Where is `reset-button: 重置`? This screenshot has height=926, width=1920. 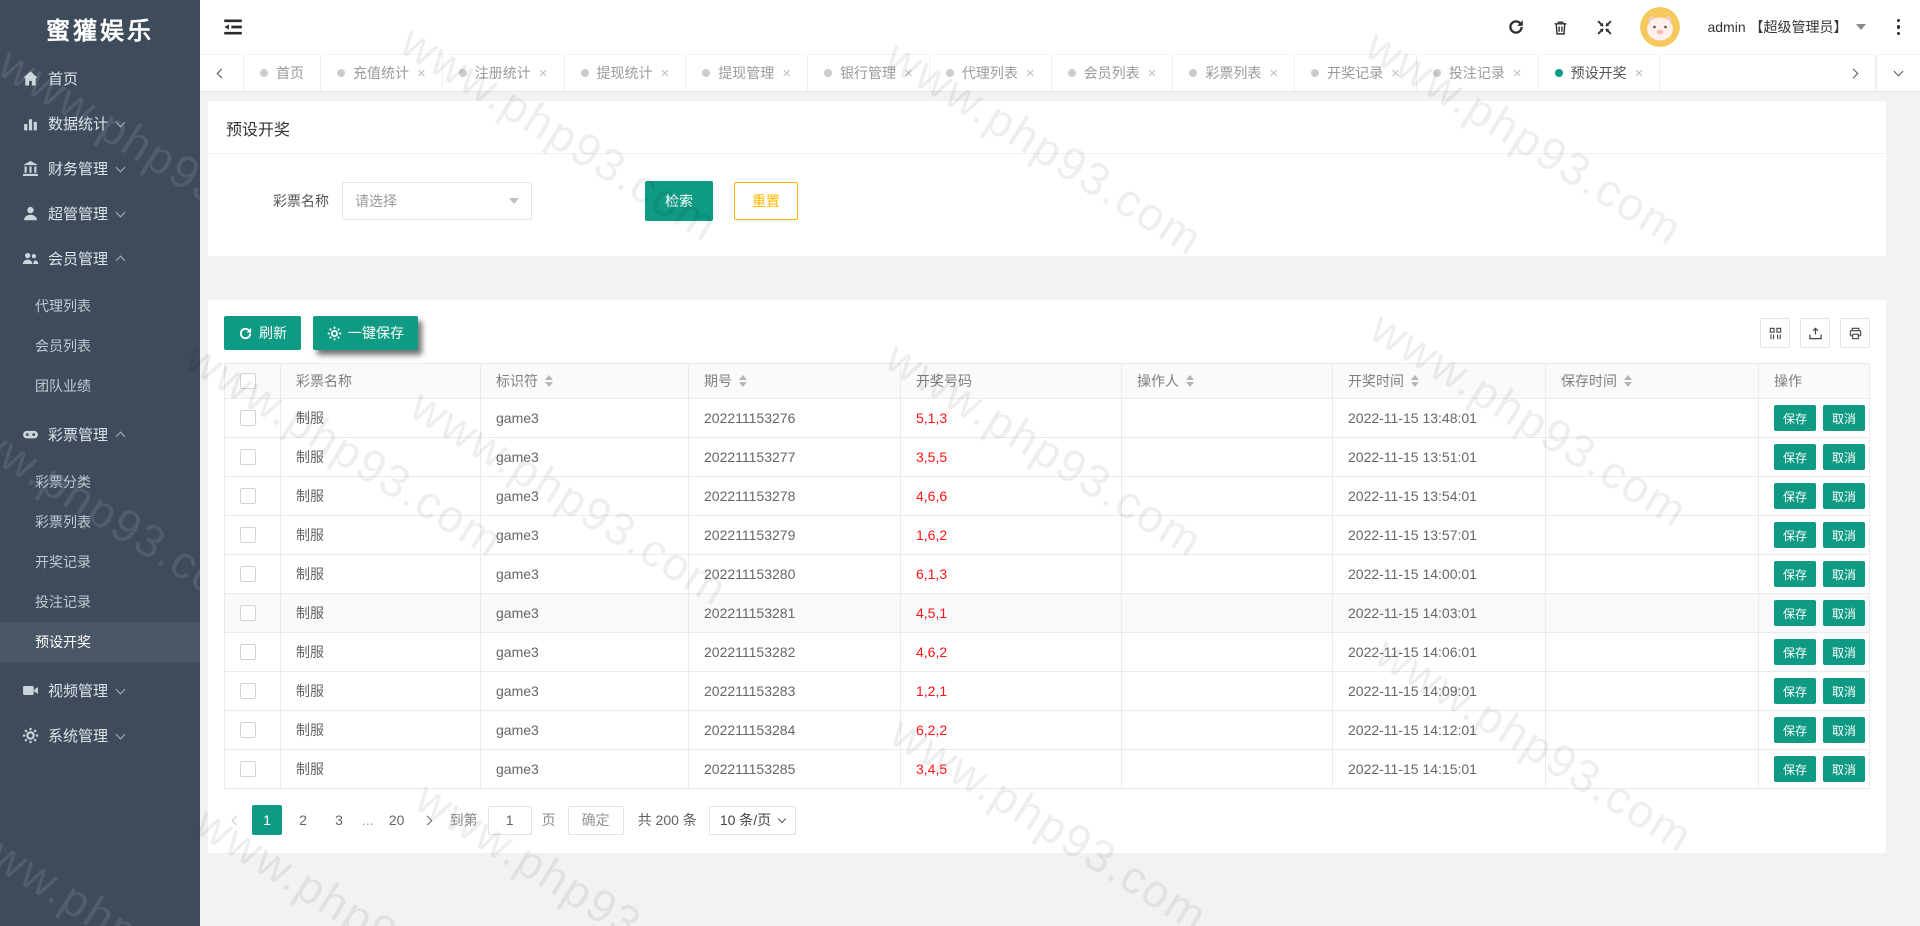 reset-button: 重置 is located at coordinates (766, 201).